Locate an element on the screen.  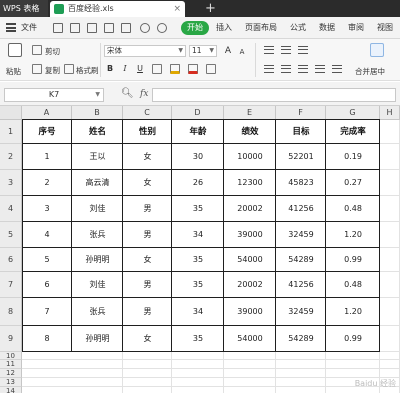
open-folder-icon is located at coordinates (75, 28).